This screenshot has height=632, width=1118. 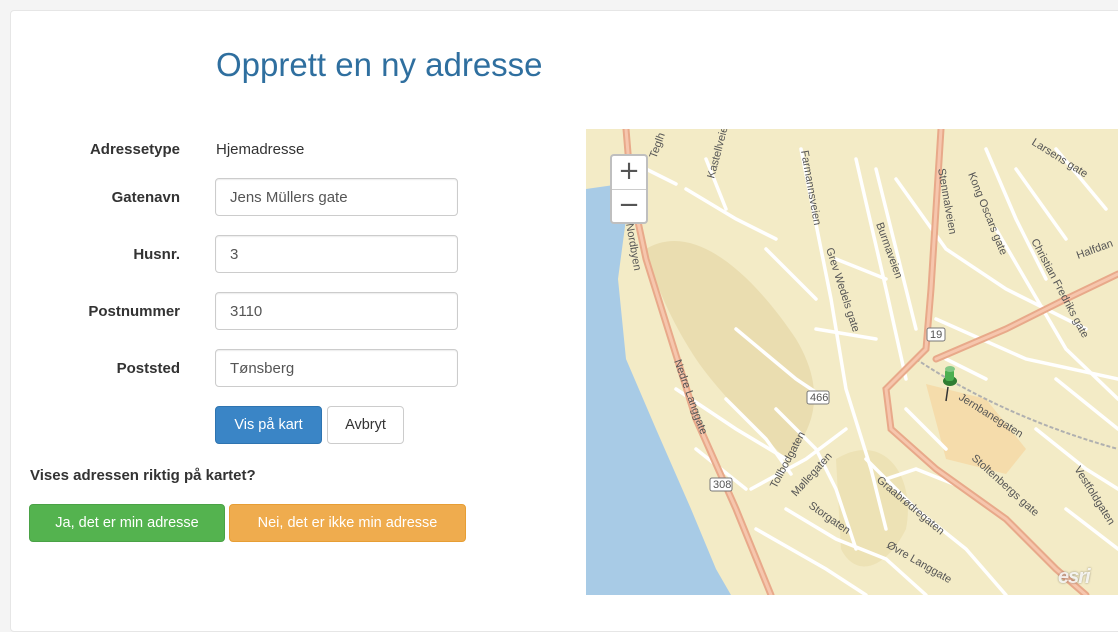 I want to click on page-title: Opprett en ny adresse, so click(x=379, y=64).